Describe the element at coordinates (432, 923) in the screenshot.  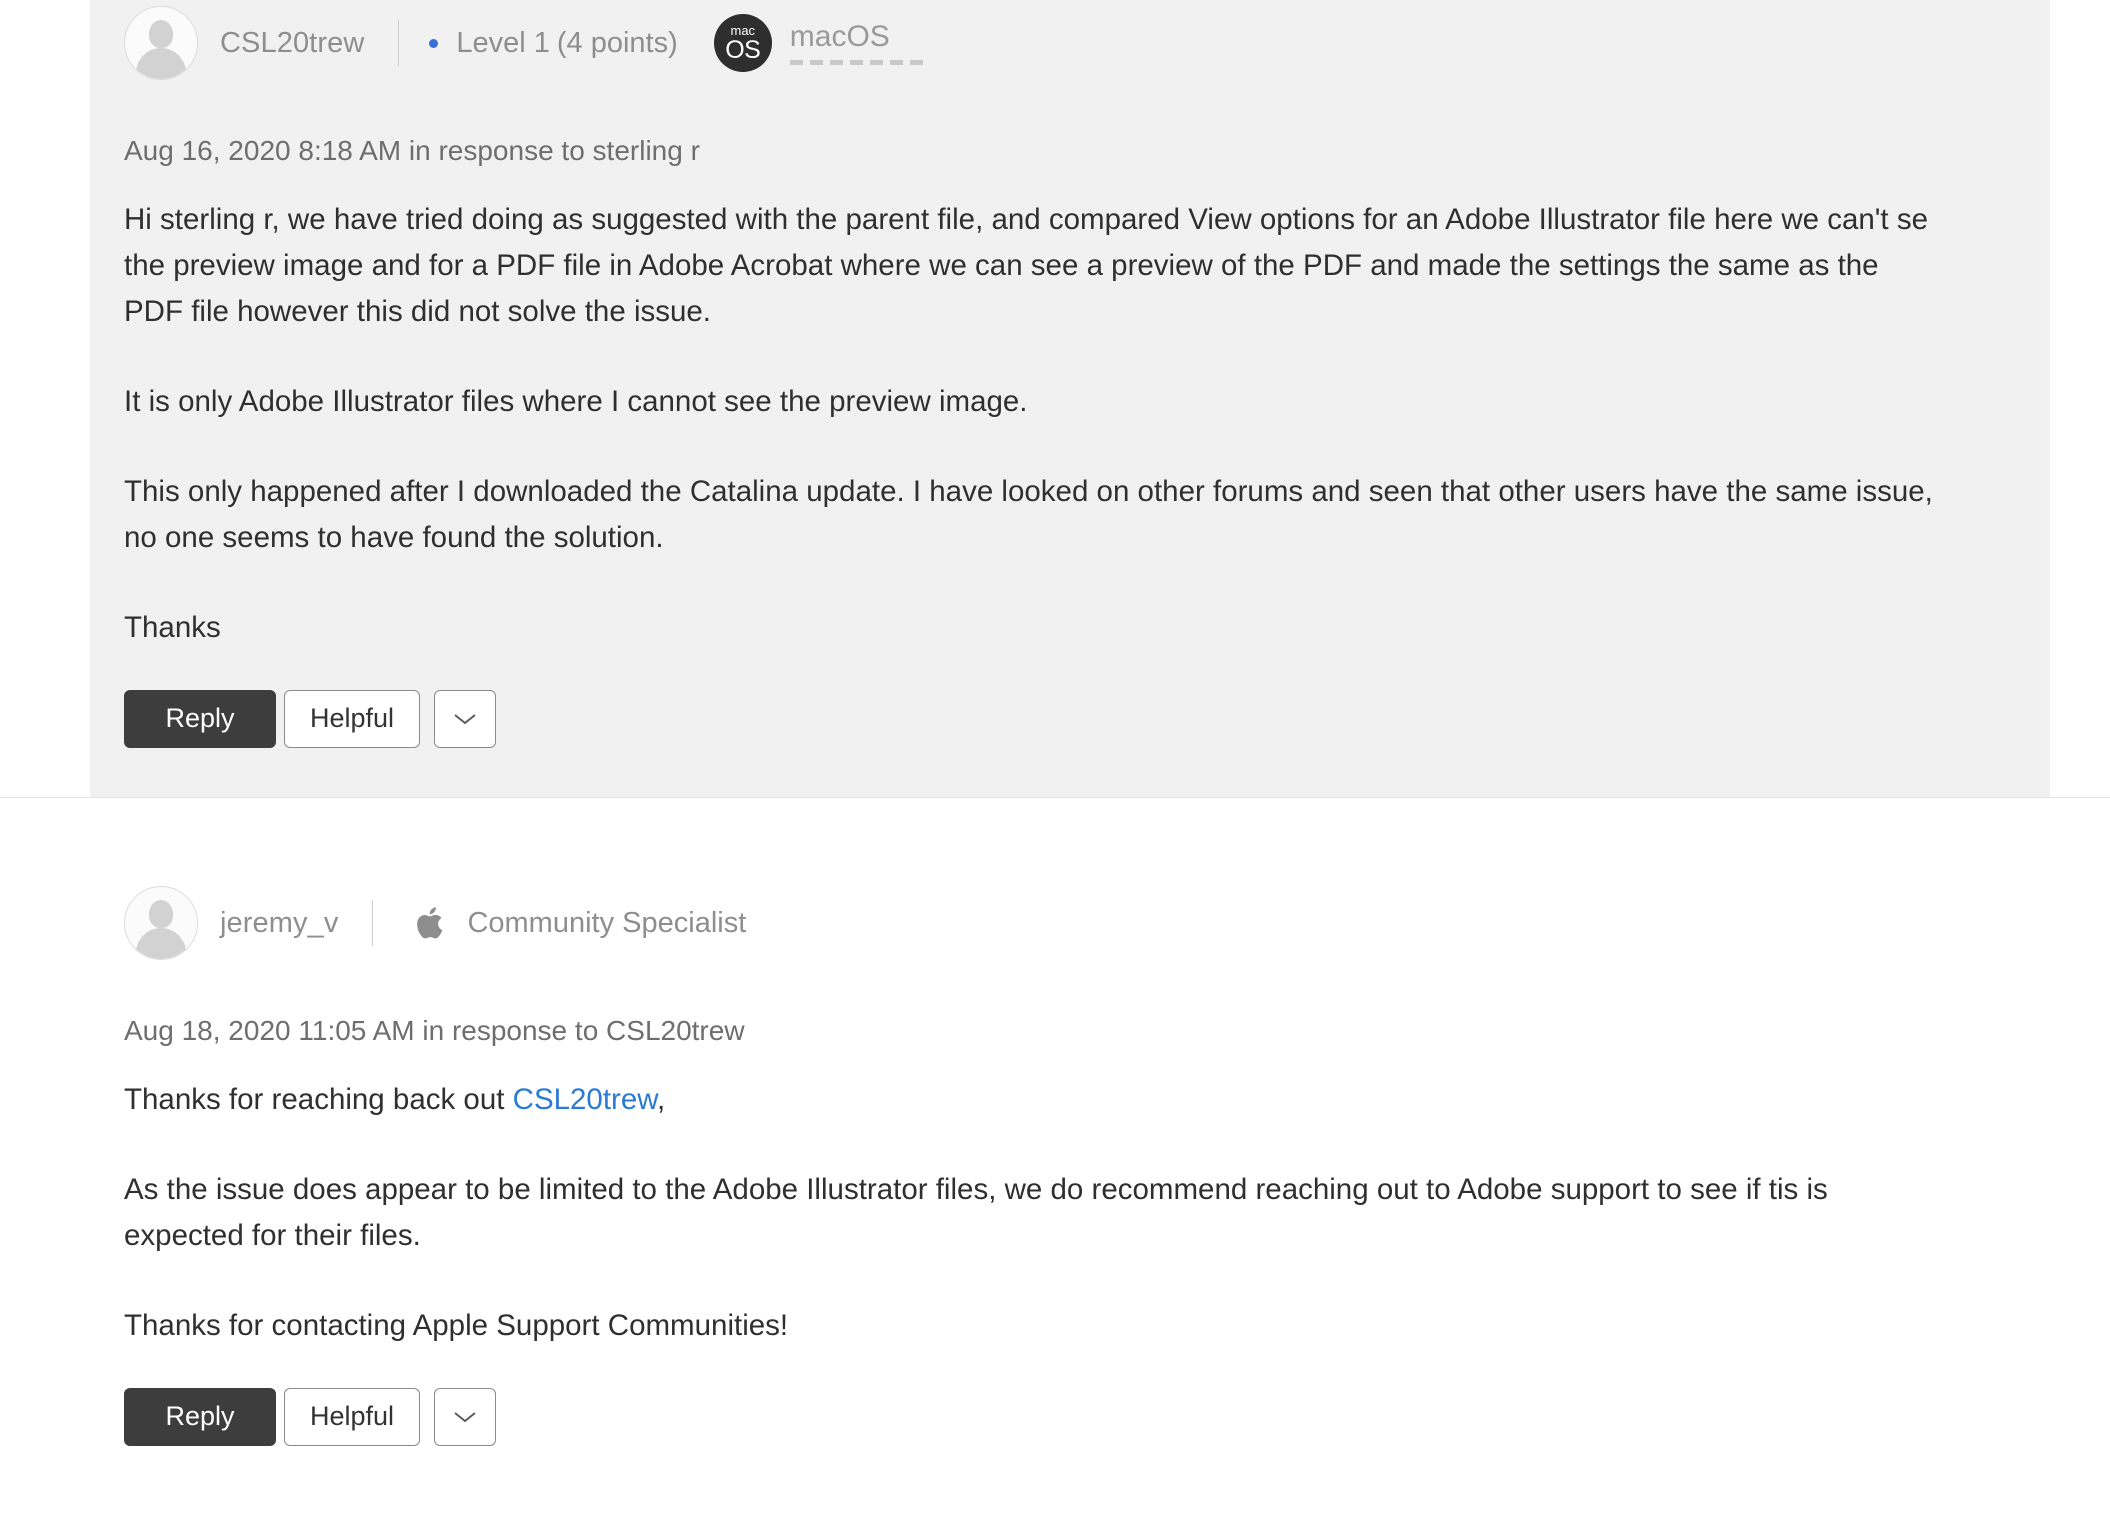
I see `apple-logo-icon` at that location.